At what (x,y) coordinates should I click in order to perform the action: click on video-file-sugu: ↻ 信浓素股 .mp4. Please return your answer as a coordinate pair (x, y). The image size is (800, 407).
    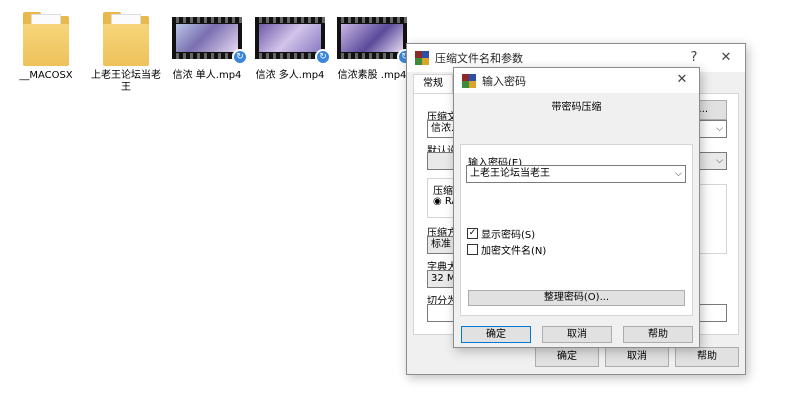
    Looking at the image, I should click on (373, 45).